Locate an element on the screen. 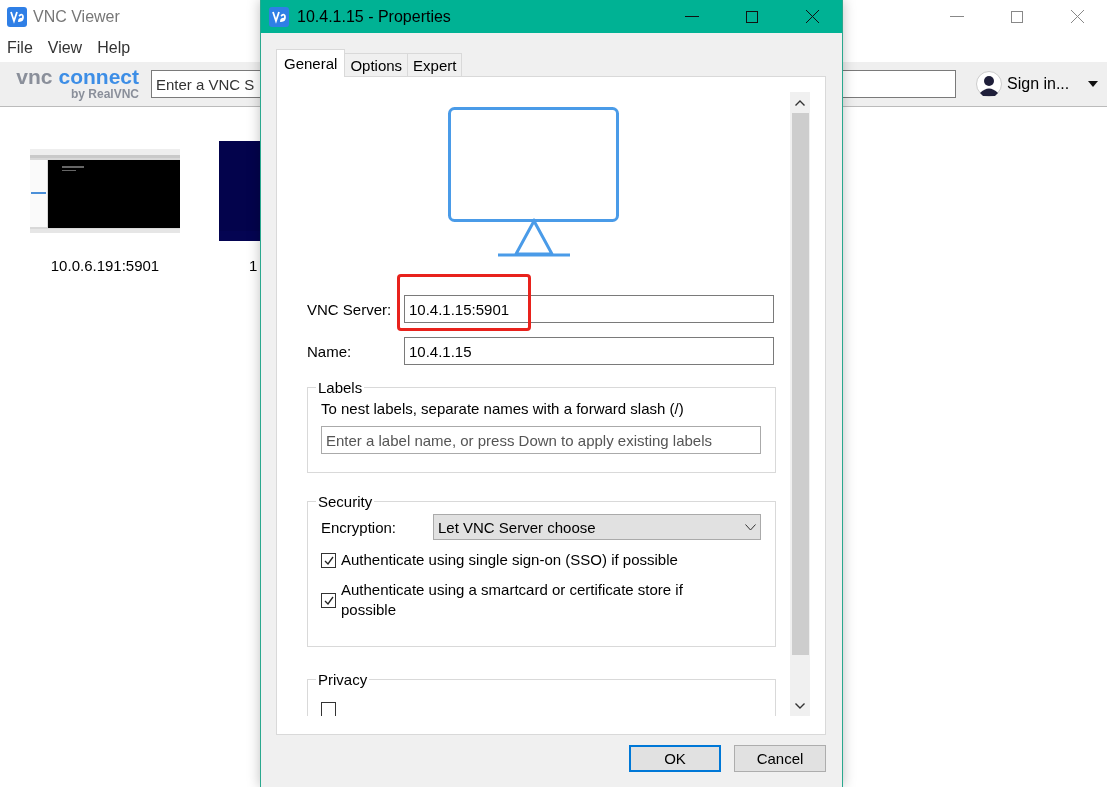  tab: Expert is located at coordinates (435, 64).